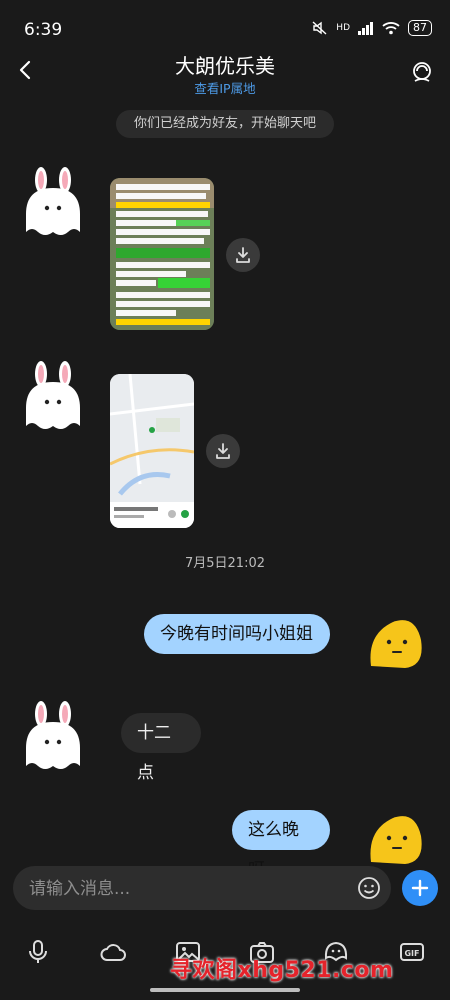  What do you see at coordinates (38, 952) in the screenshot?
I see `mic-icon` at bounding box center [38, 952].